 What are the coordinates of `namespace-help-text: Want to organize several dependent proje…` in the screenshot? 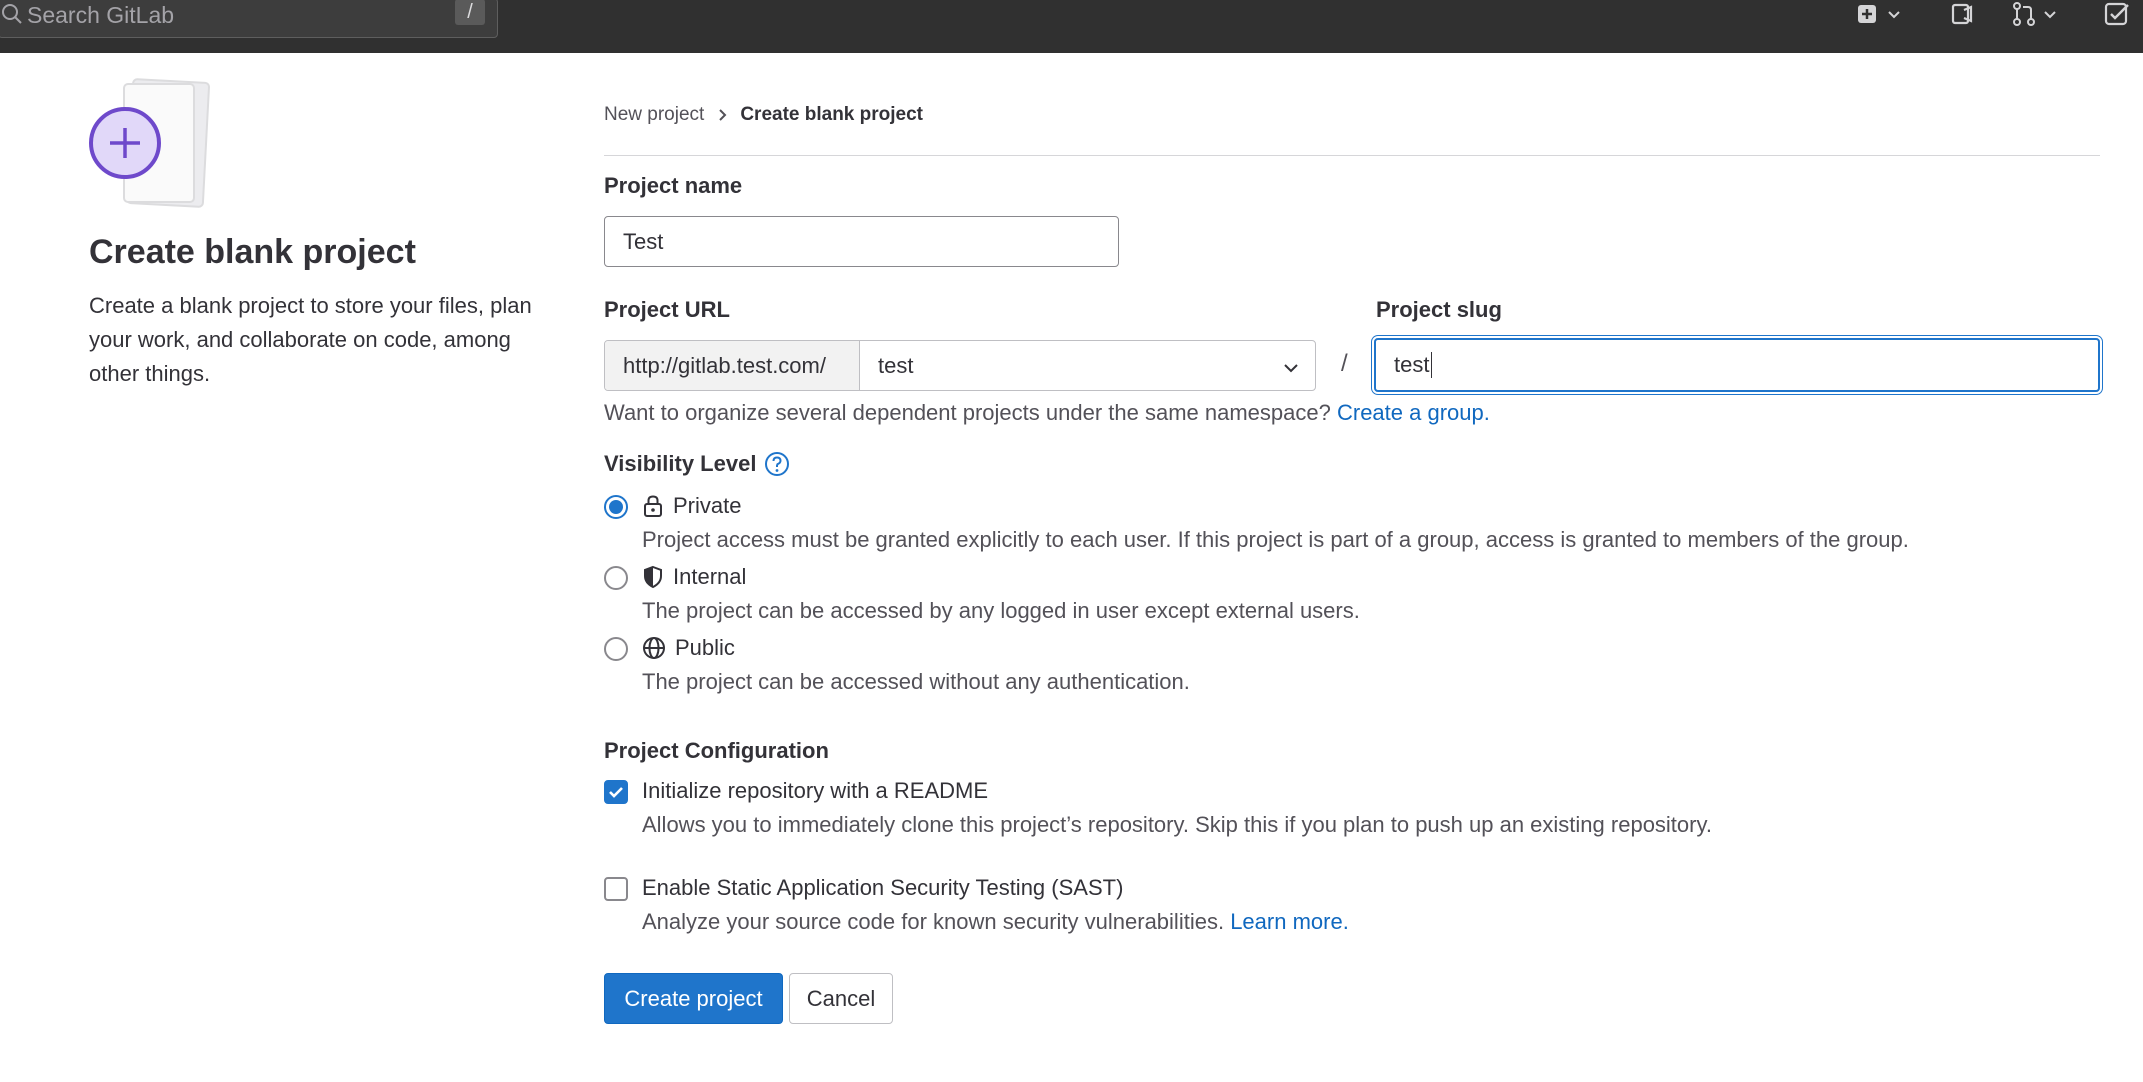 It's located at (967, 412).